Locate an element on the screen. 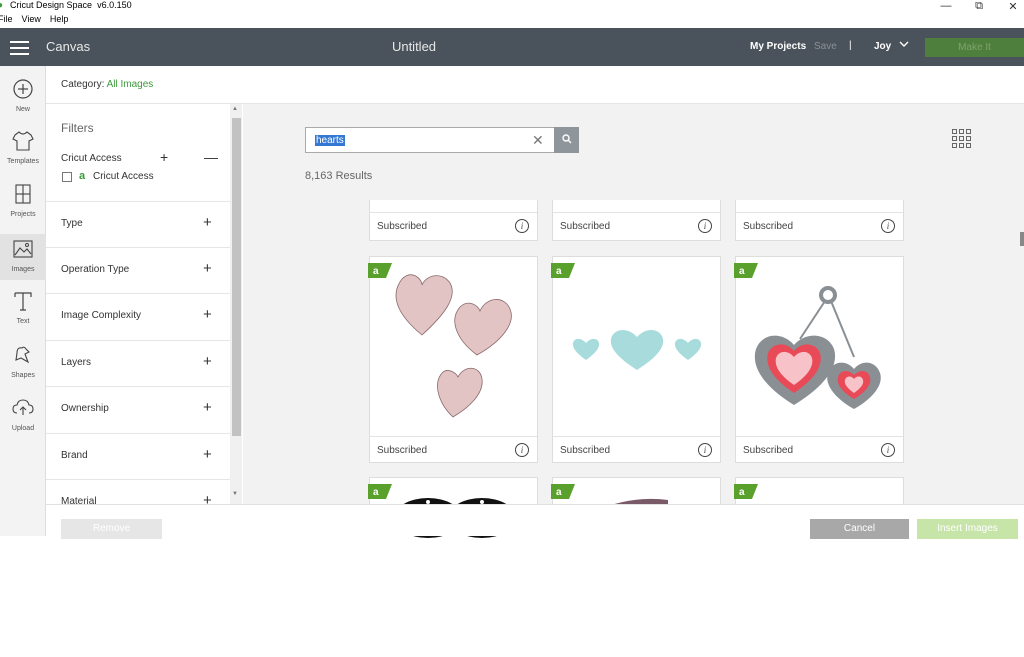 This screenshot has height=657, width=1024. rail-upload: Upload is located at coordinates (23, 414).